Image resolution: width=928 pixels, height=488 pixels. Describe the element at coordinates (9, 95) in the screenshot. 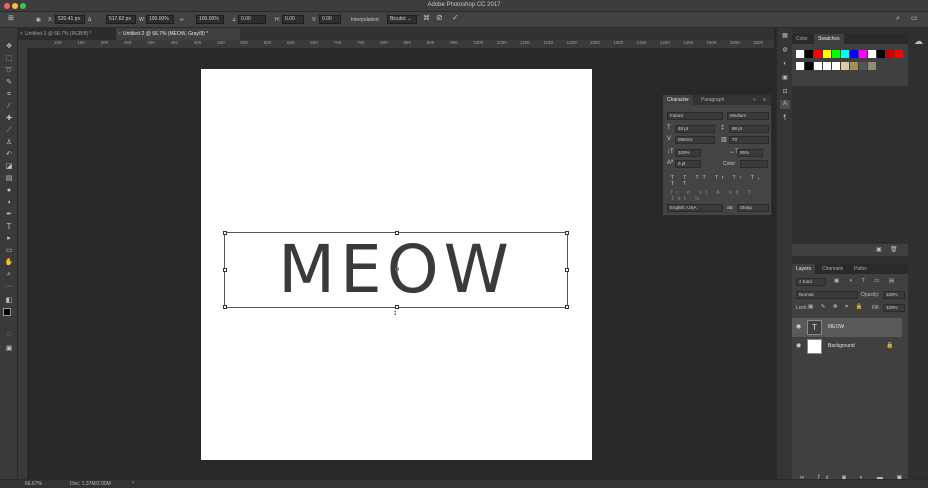

I see `crop-tool-icon: ⌗` at that location.